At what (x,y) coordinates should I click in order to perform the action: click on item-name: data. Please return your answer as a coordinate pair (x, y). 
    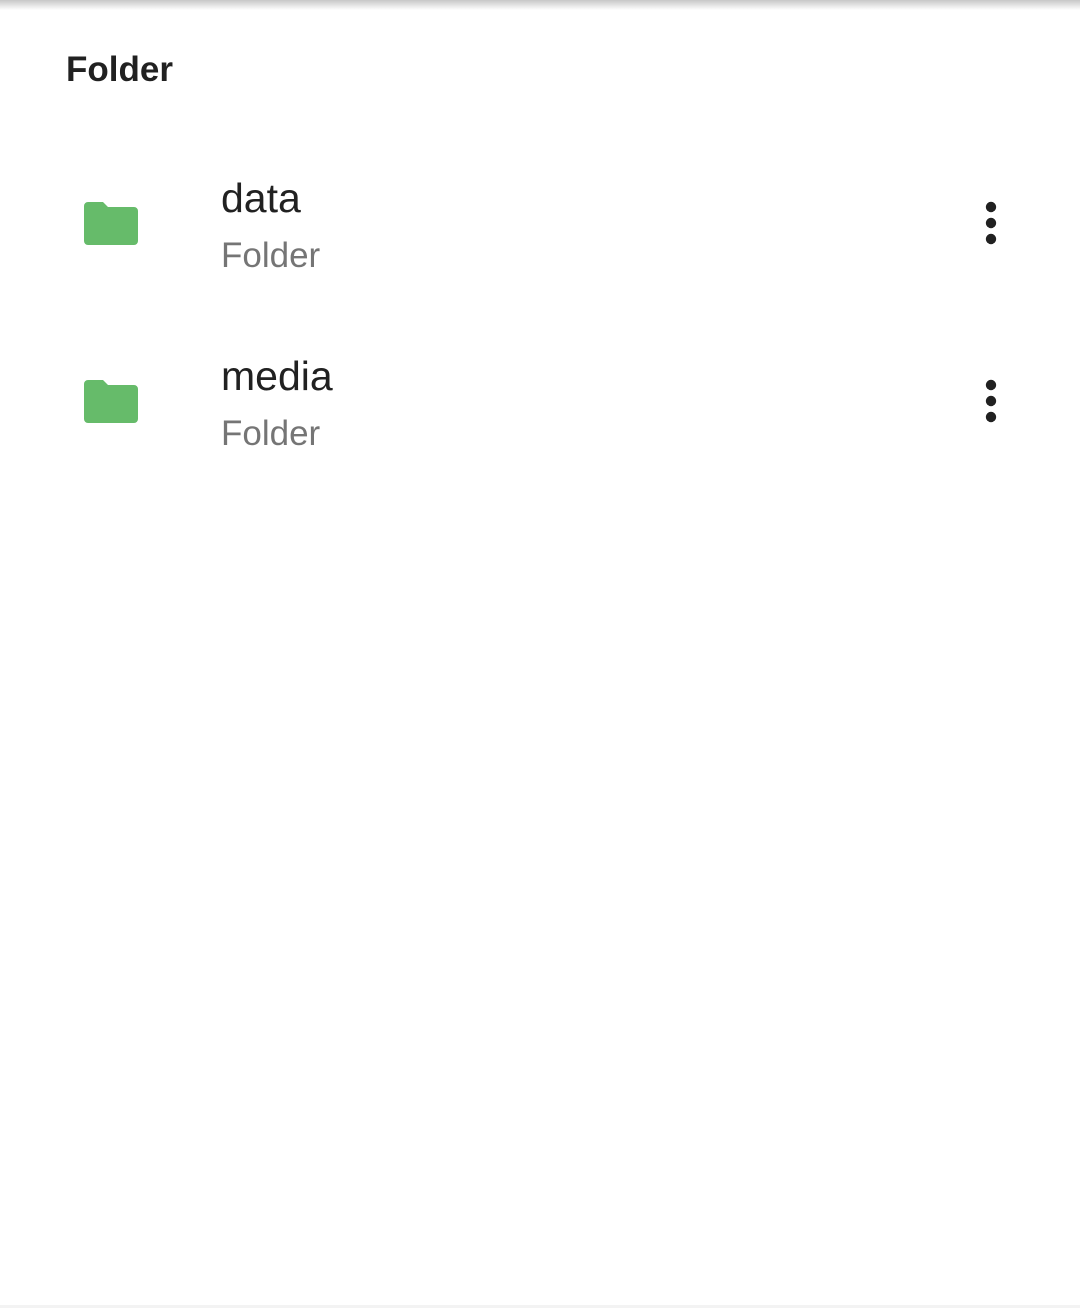
    Looking at the image, I should click on (261, 198).